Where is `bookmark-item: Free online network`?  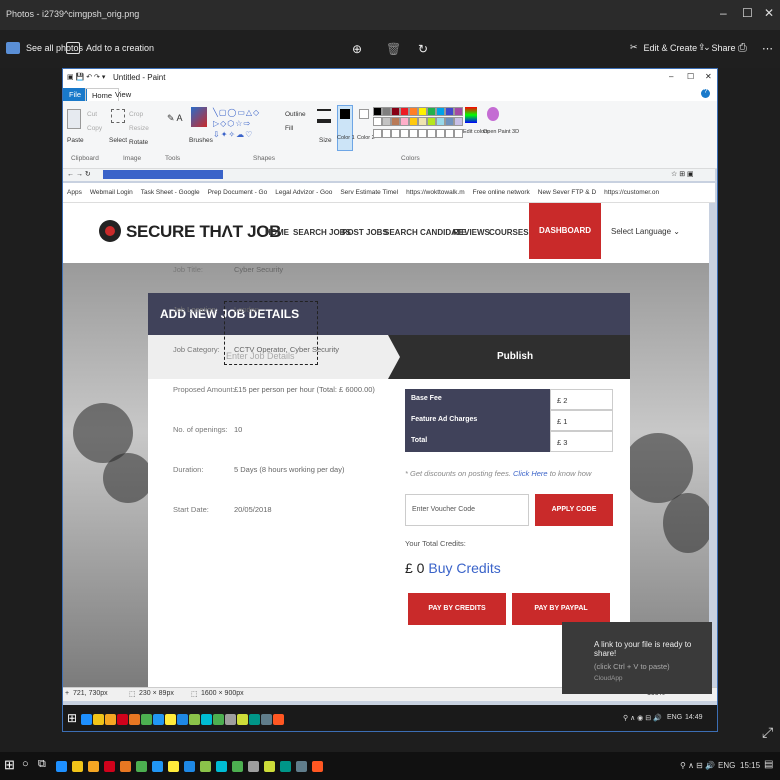 bookmark-item: Free online network is located at coordinates (501, 192).